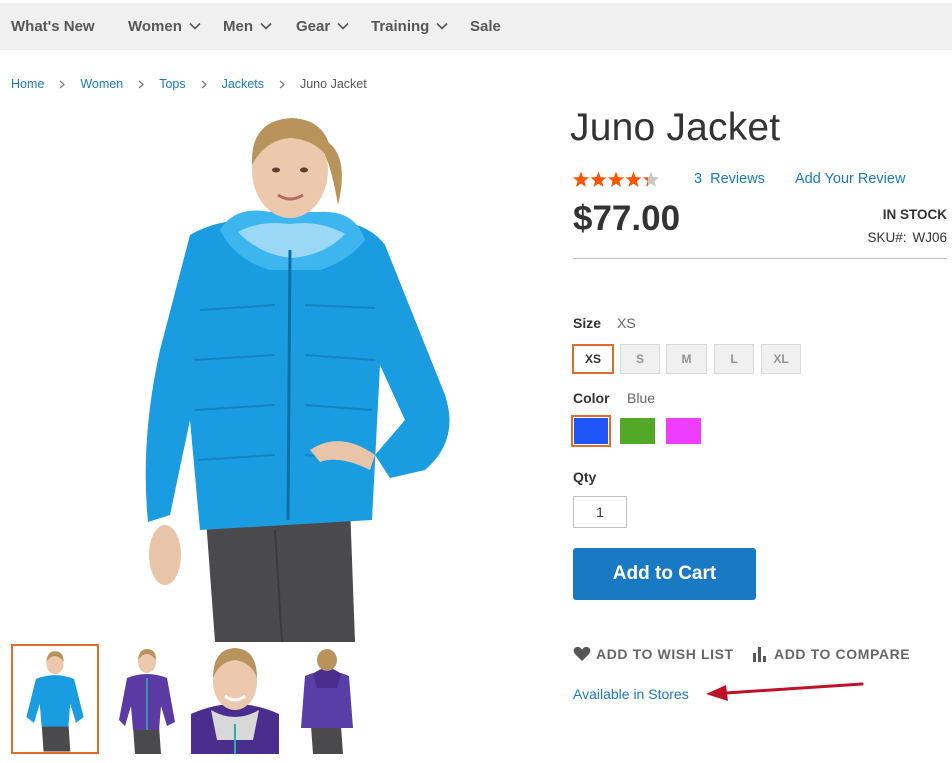 The width and height of the screenshot is (952, 763). I want to click on nav-label: Sale, so click(485, 26).